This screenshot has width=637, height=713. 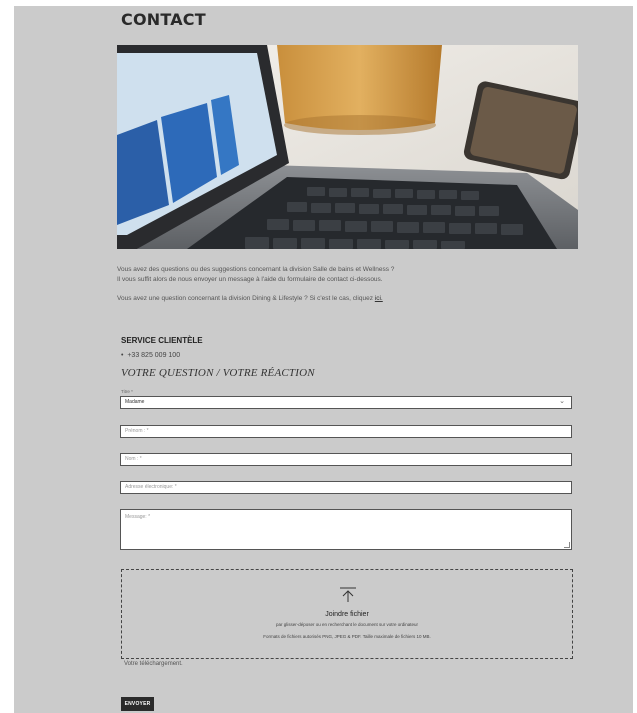 I want to click on chevron-down-icon: ⌄, so click(x=562, y=401).